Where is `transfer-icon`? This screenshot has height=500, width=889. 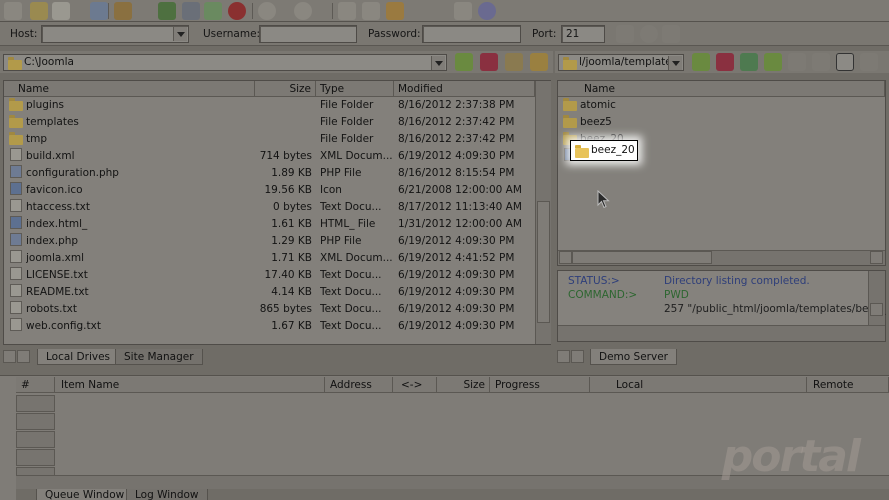 transfer-icon is located at coordinates (773, 62).